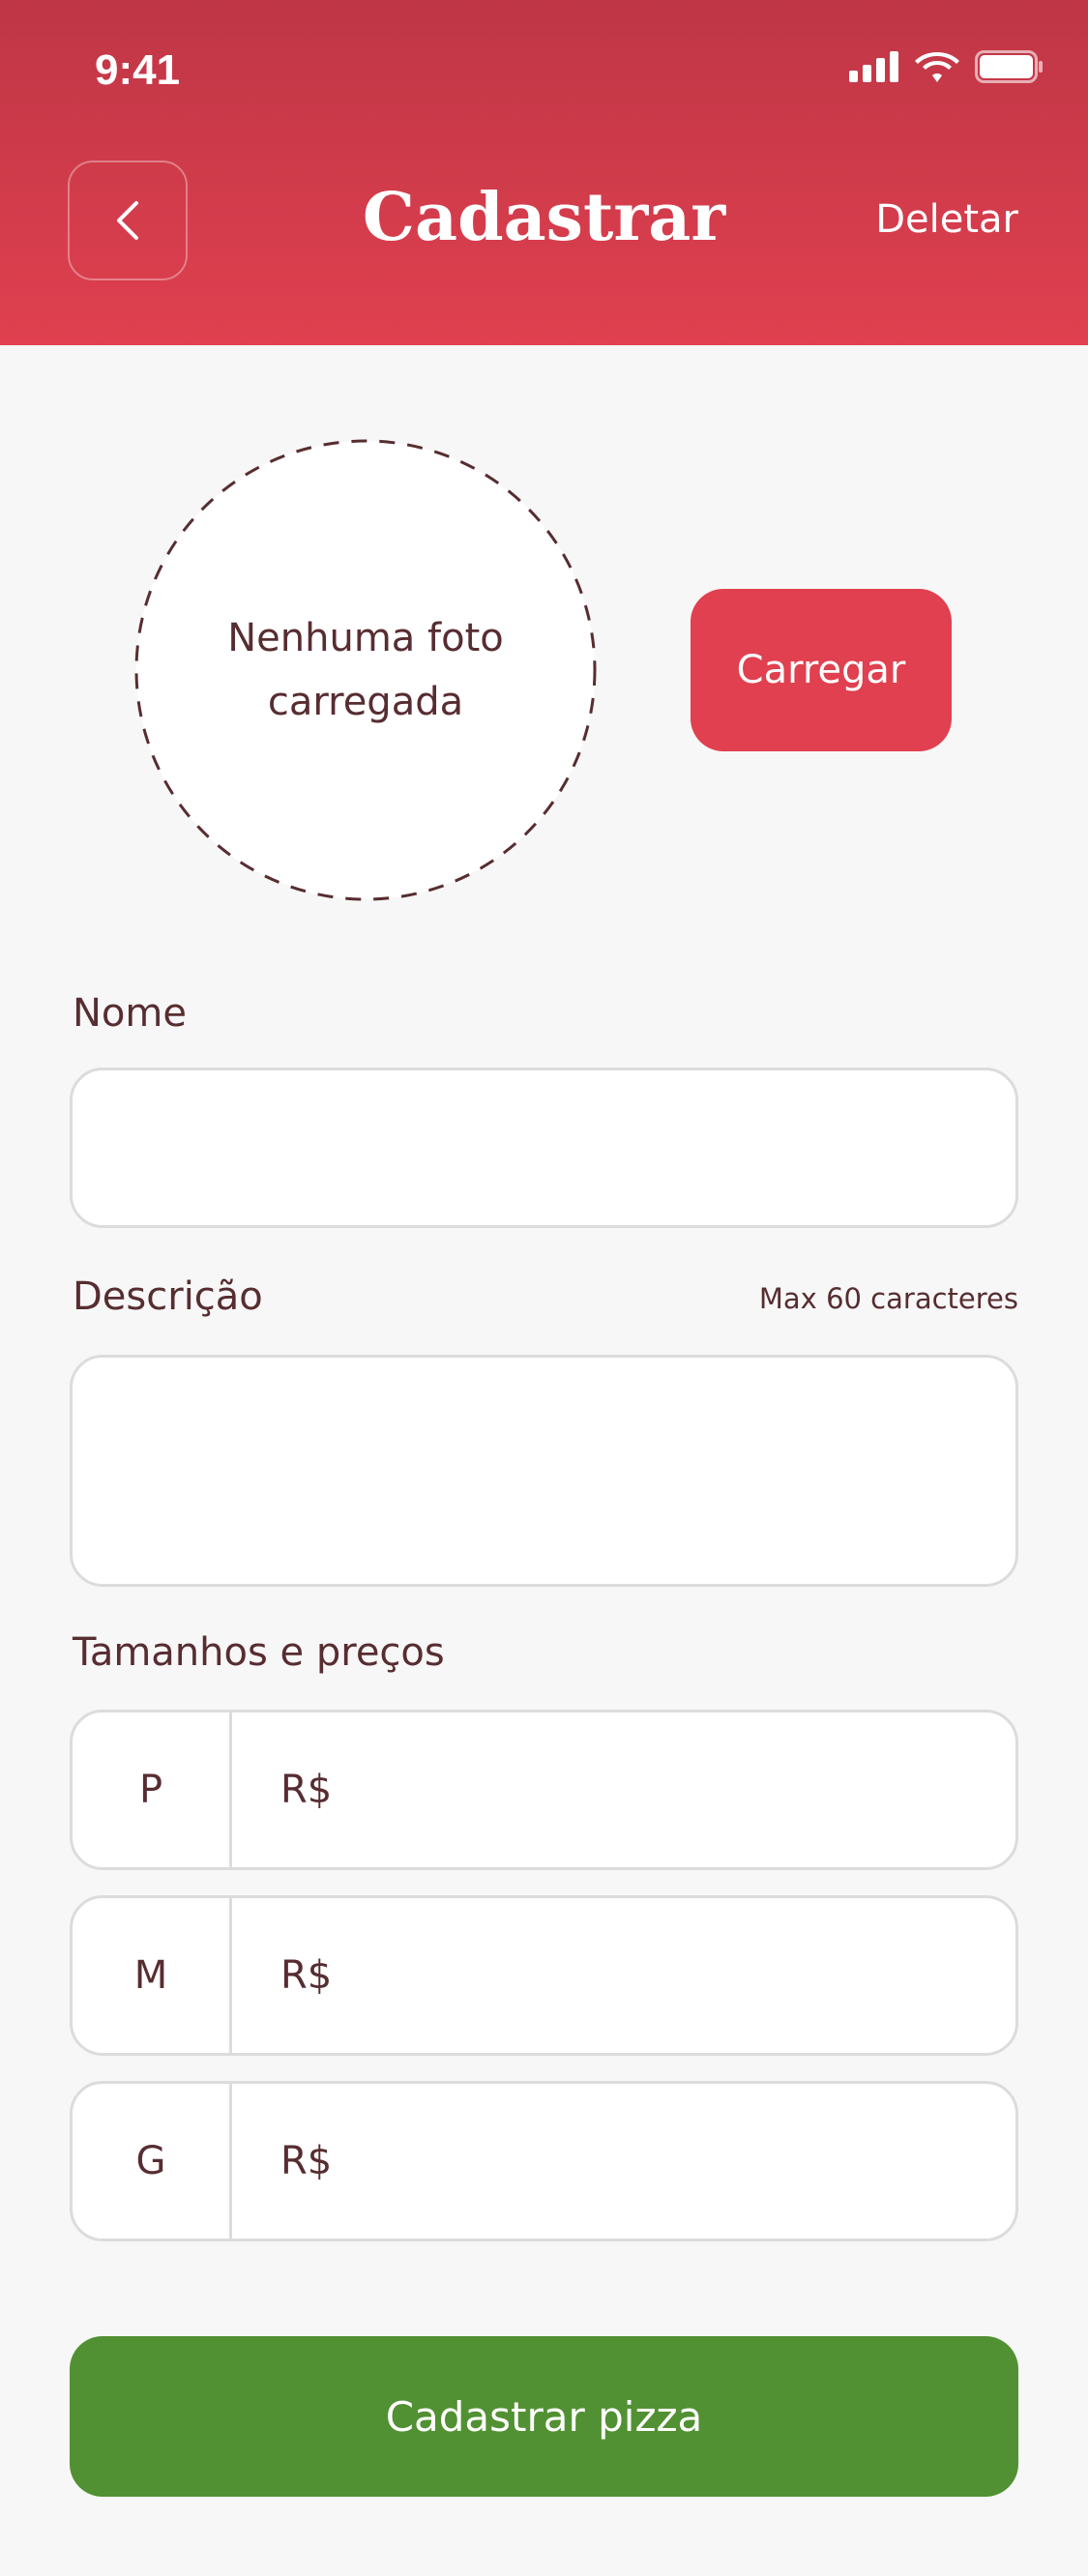 The width and height of the screenshot is (1088, 2576). I want to click on price-input-g: R$, so click(623, 2161).